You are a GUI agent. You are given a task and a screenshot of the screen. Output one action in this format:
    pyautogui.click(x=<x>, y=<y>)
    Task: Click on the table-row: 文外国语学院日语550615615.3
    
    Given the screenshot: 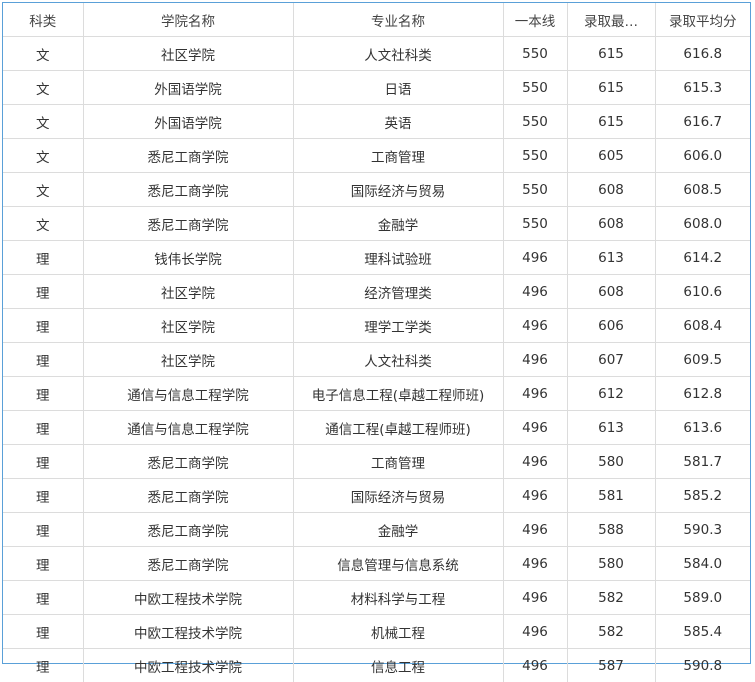 What is the action you would take?
    pyautogui.click(x=376, y=88)
    